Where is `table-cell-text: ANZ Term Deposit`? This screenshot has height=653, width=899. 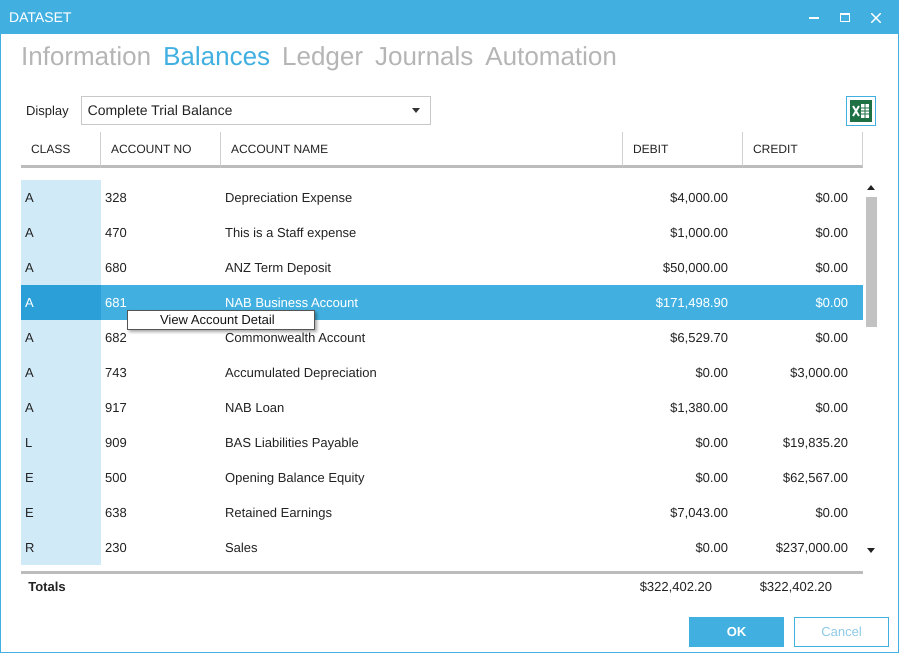
table-cell-text: ANZ Term Deposit is located at coordinates (278, 267).